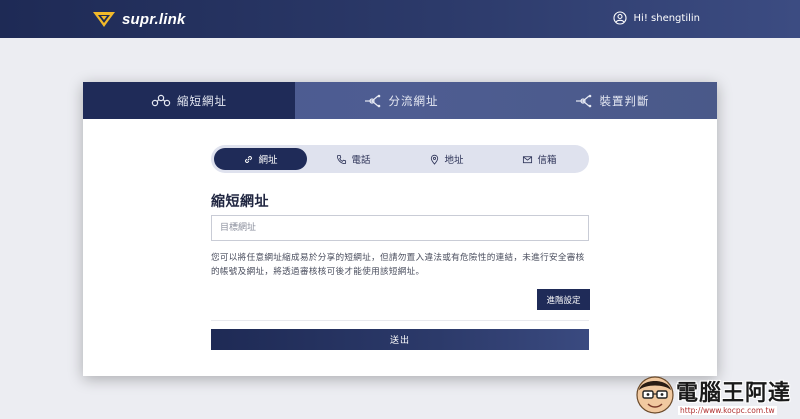 The height and width of the screenshot is (419, 800). What do you see at coordinates (372, 100) in the screenshot?
I see `split-icon` at bounding box center [372, 100].